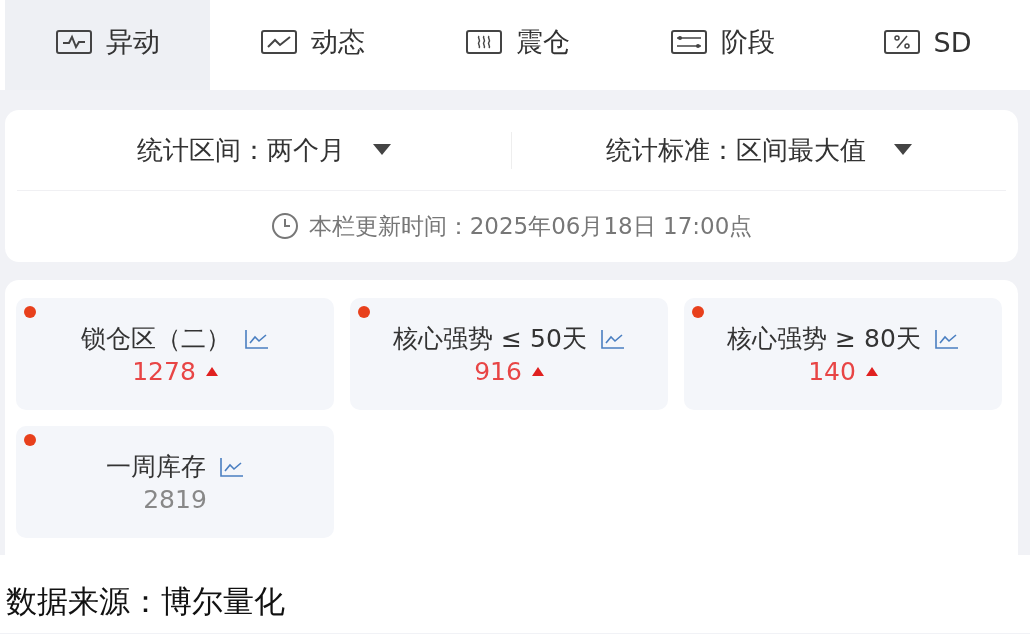 This screenshot has width=1030, height=634. I want to click on waves-icon, so click(483, 42).